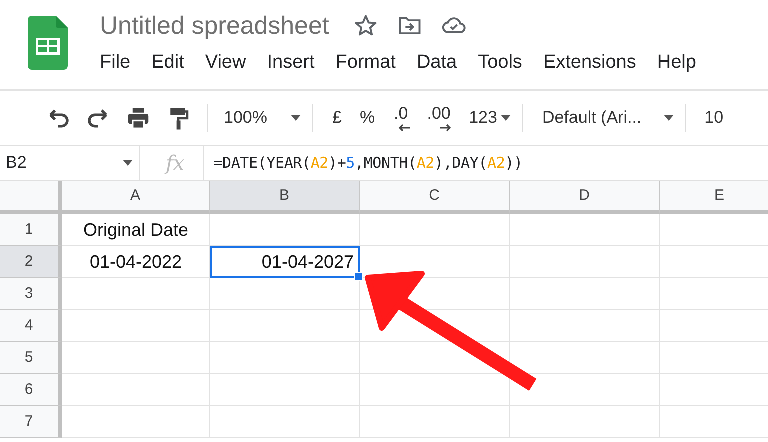 This screenshot has height=442, width=768. What do you see at coordinates (714, 197) in the screenshot?
I see `column-header: E` at bounding box center [714, 197].